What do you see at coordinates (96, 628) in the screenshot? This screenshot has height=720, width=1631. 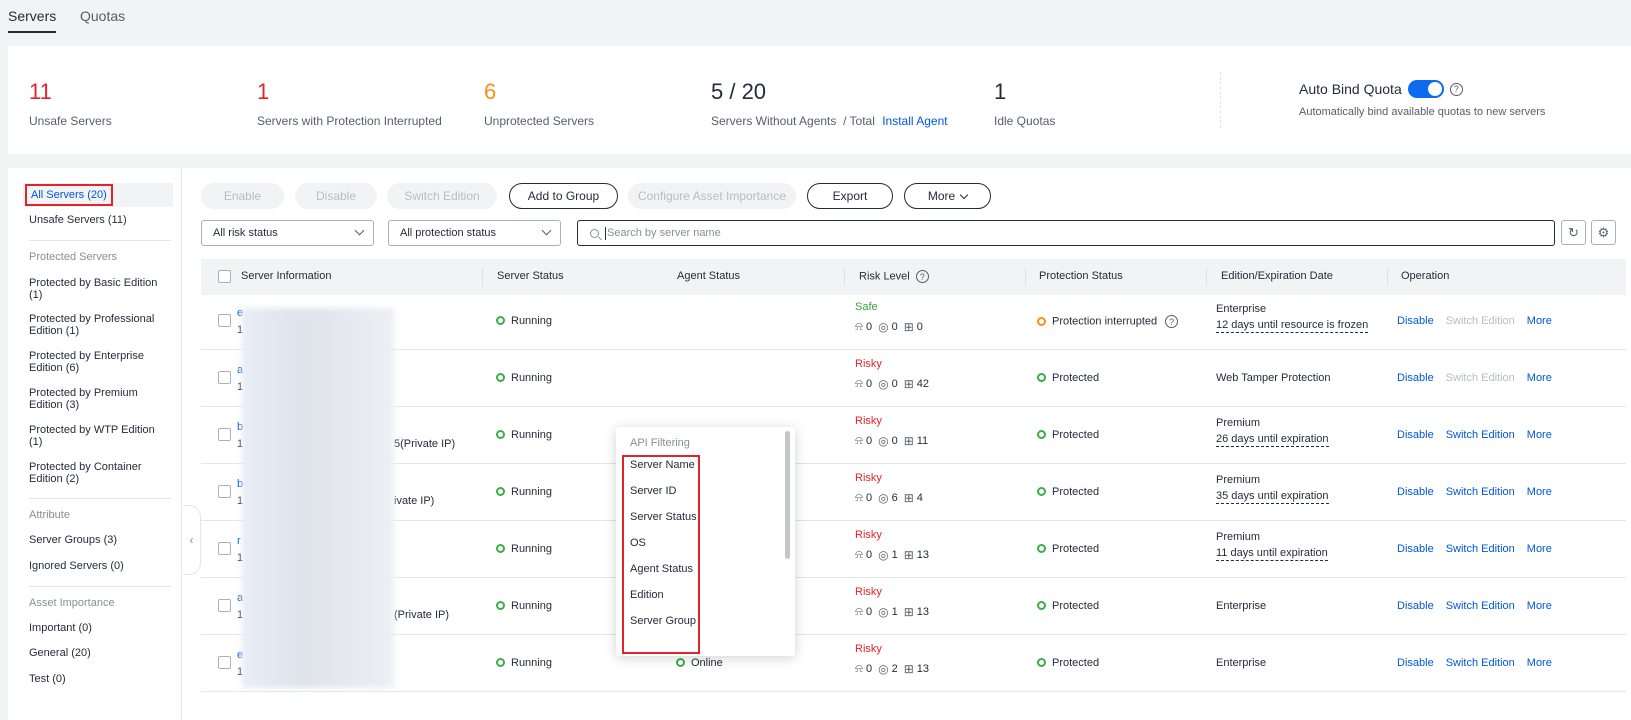 I see `sidebar-item-important: Important (0)` at bounding box center [96, 628].